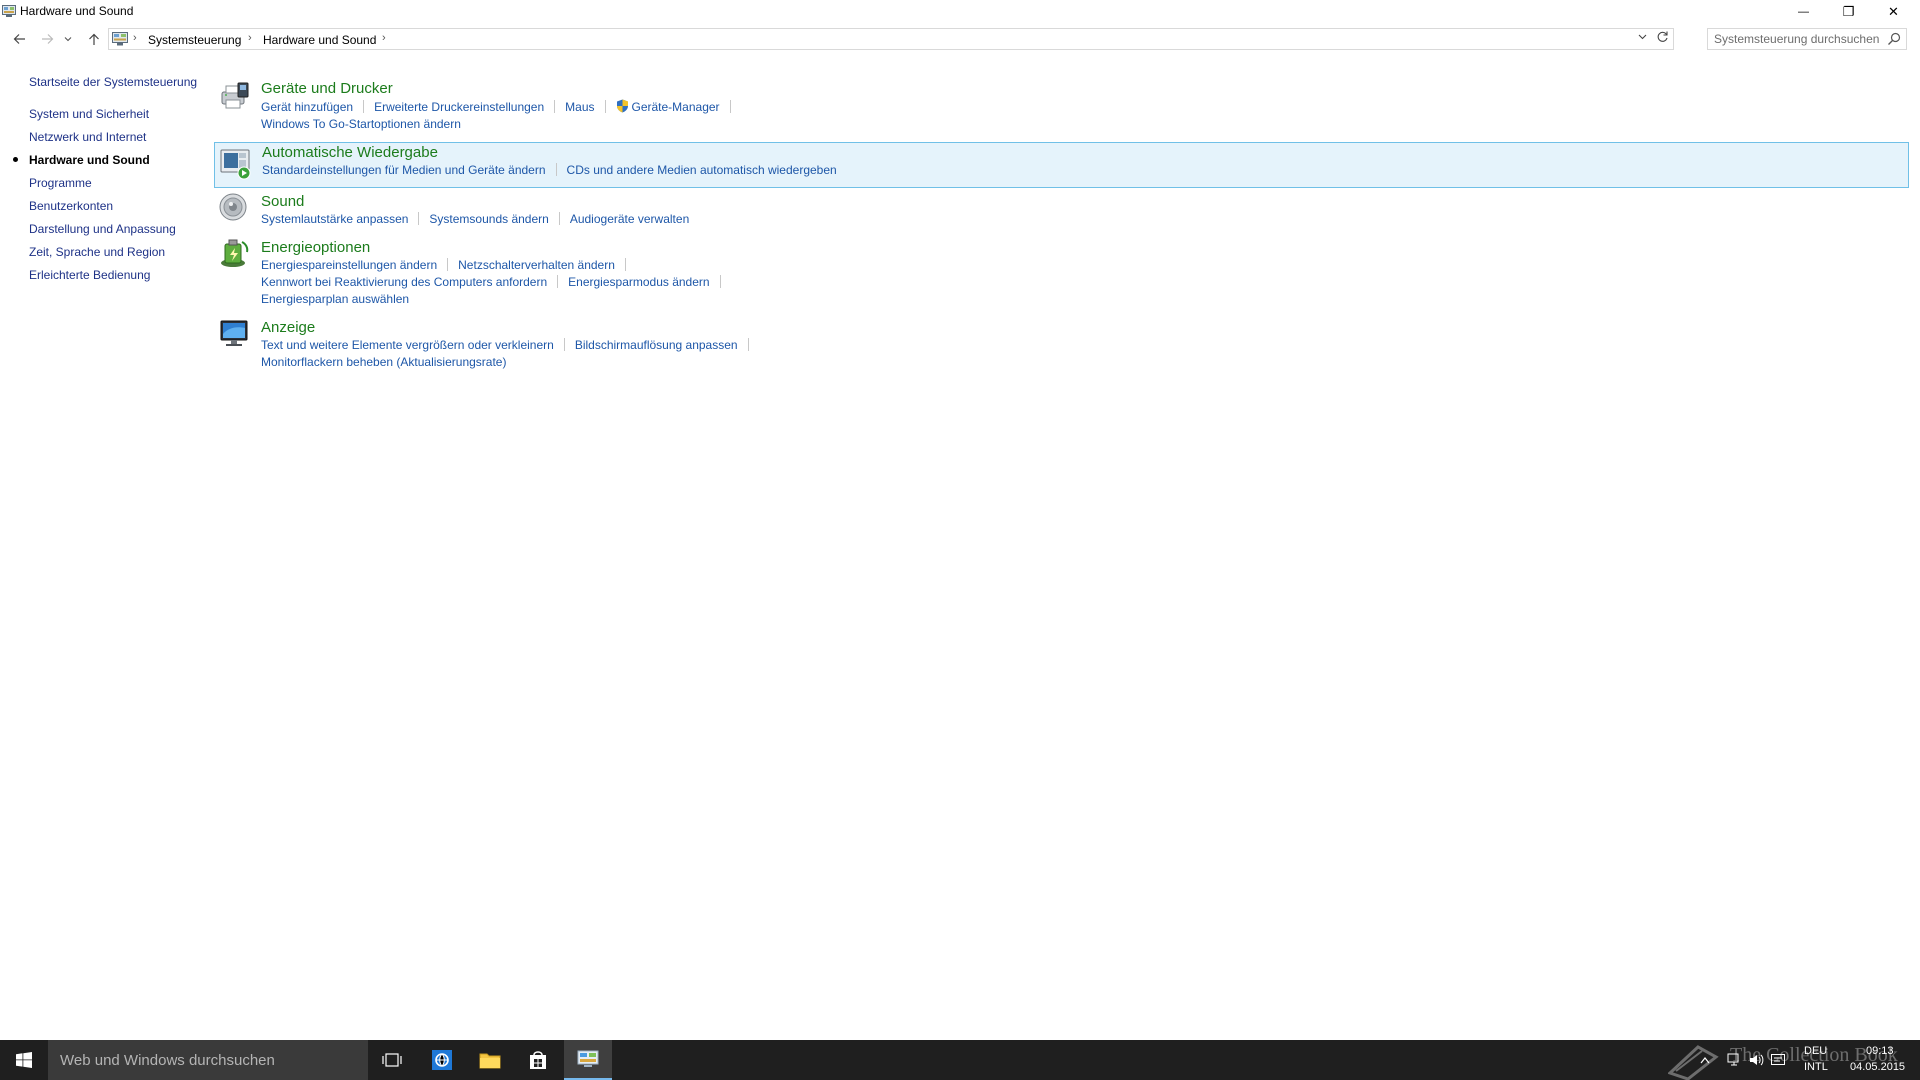  What do you see at coordinates (235, 164) in the screenshot?
I see `autoplay-icon` at bounding box center [235, 164].